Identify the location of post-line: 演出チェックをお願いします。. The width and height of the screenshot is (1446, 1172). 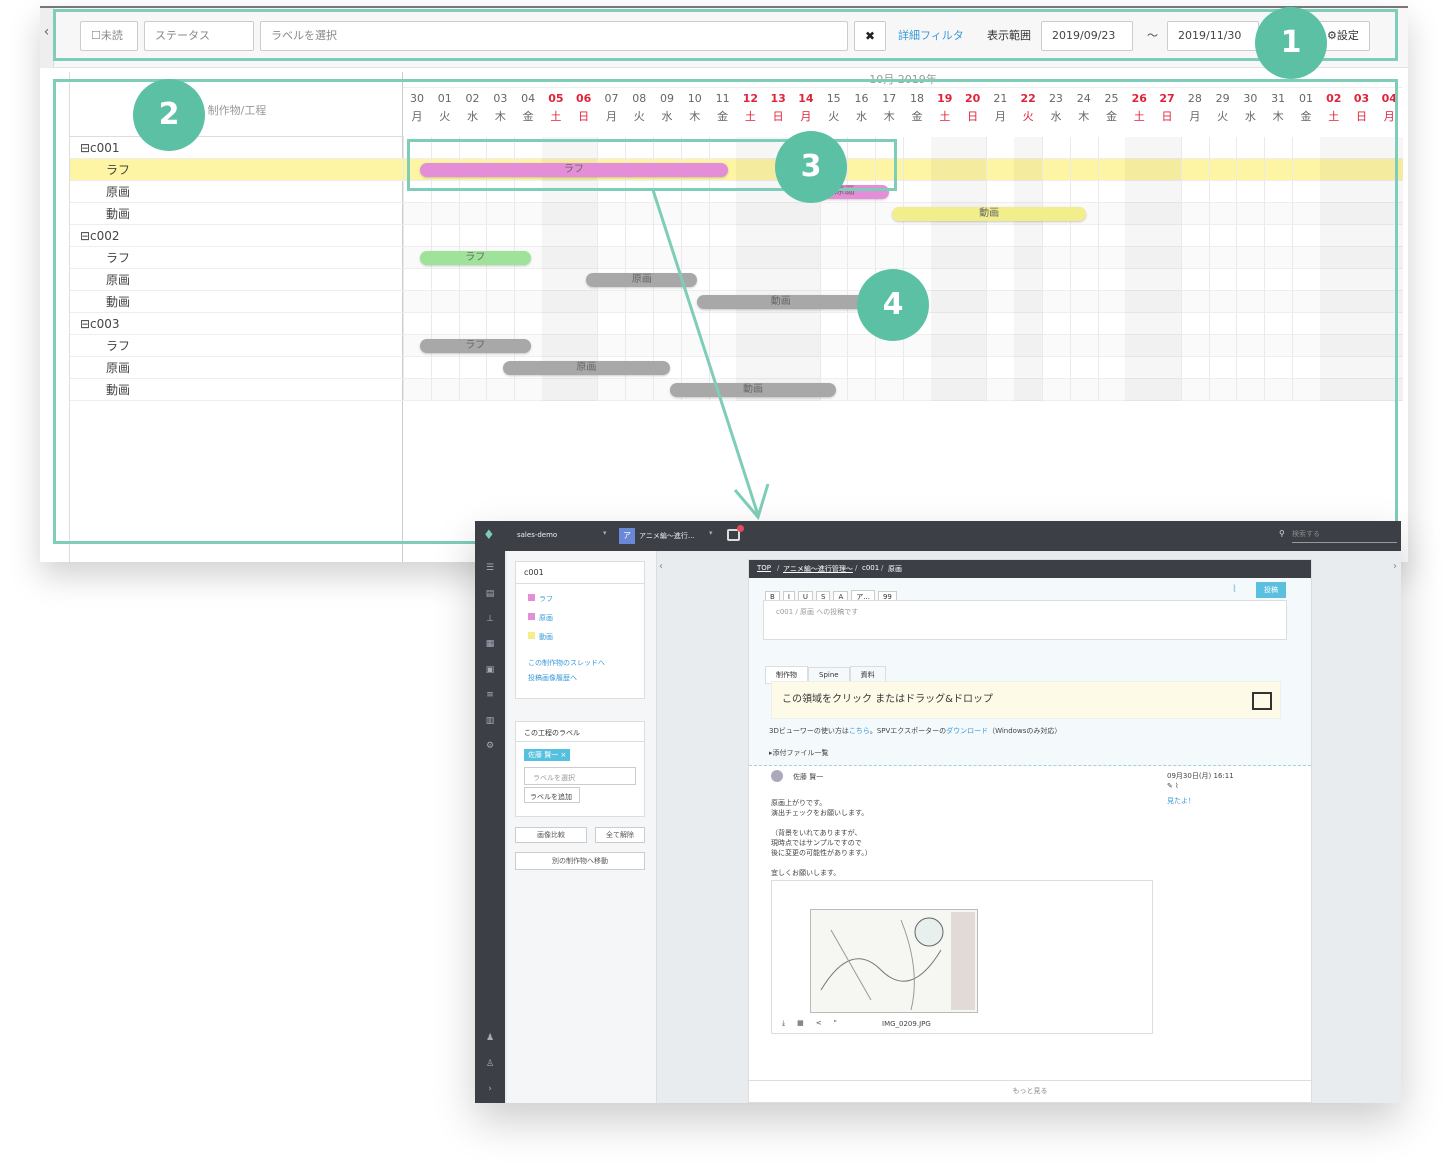
(820, 813).